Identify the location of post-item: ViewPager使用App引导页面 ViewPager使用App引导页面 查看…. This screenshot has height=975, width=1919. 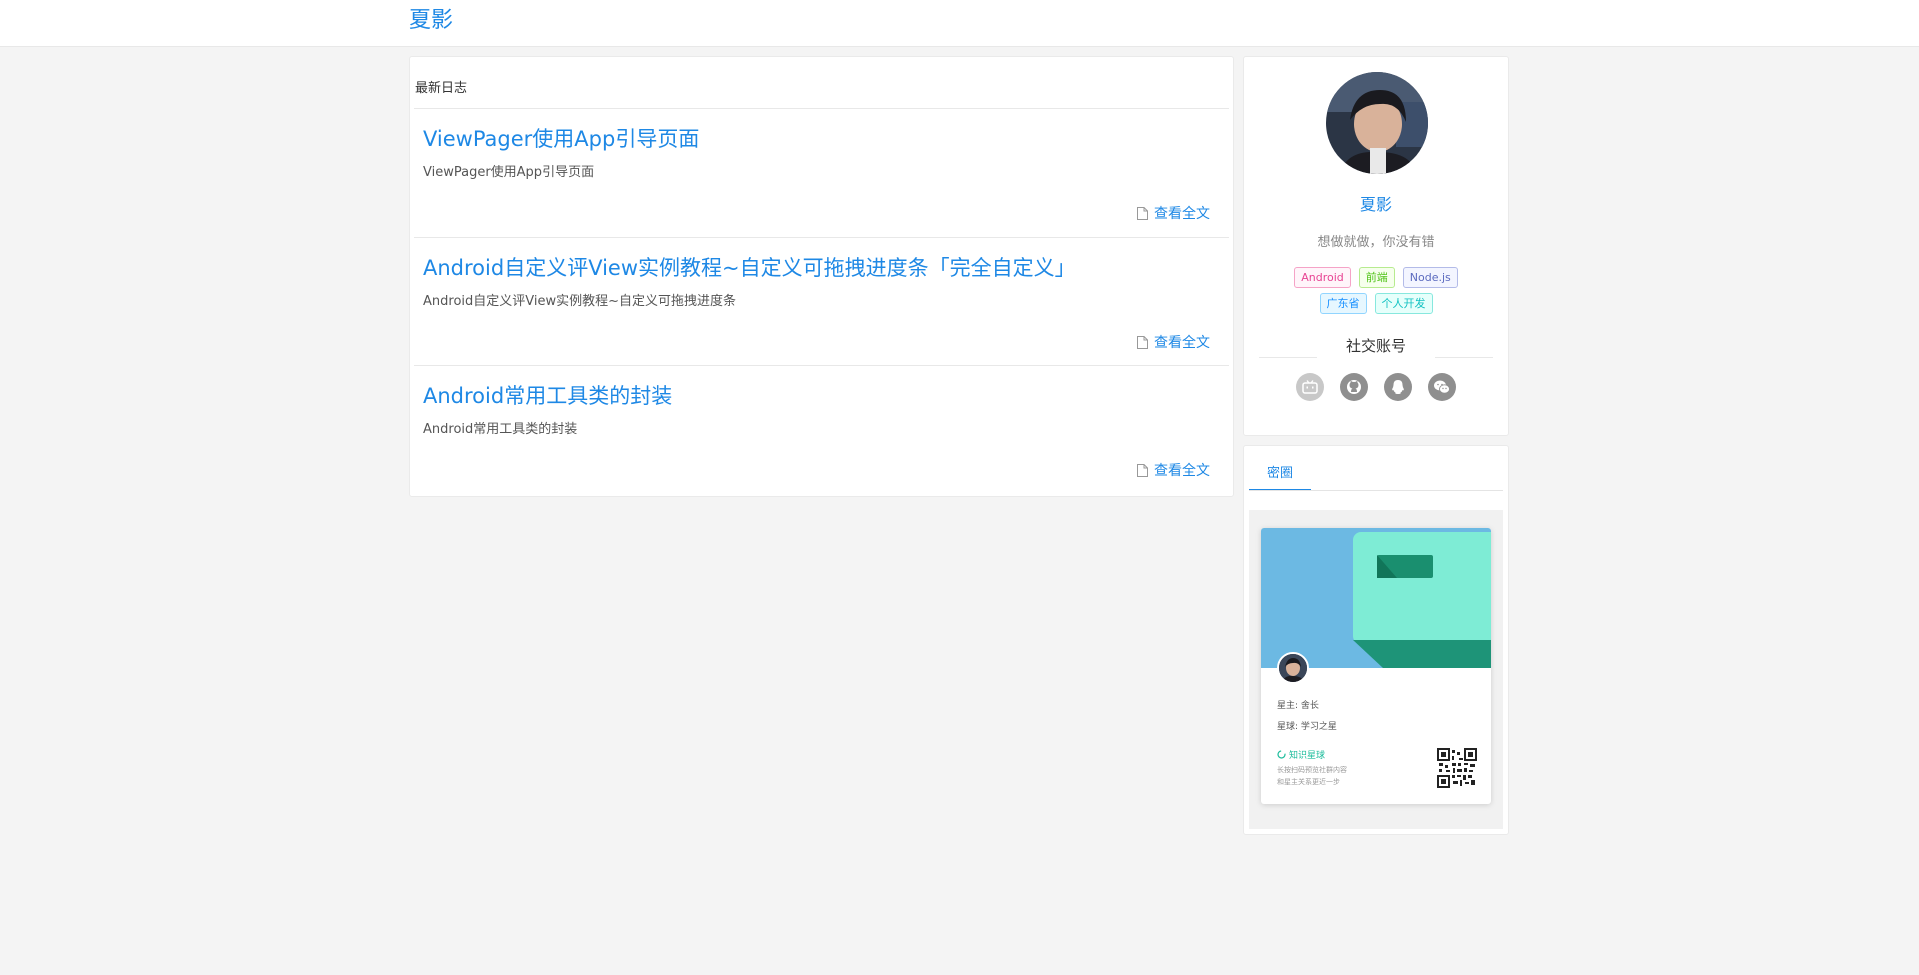
(821, 173).